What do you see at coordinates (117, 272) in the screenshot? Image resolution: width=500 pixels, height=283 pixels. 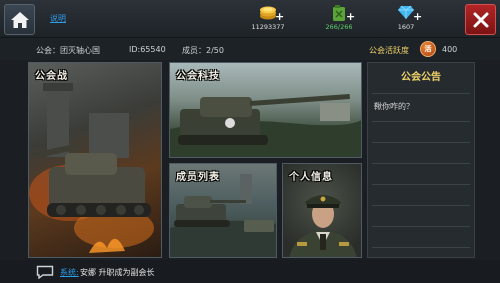 I see `system-message: 安娜 升职成为副会长` at bounding box center [117, 272].